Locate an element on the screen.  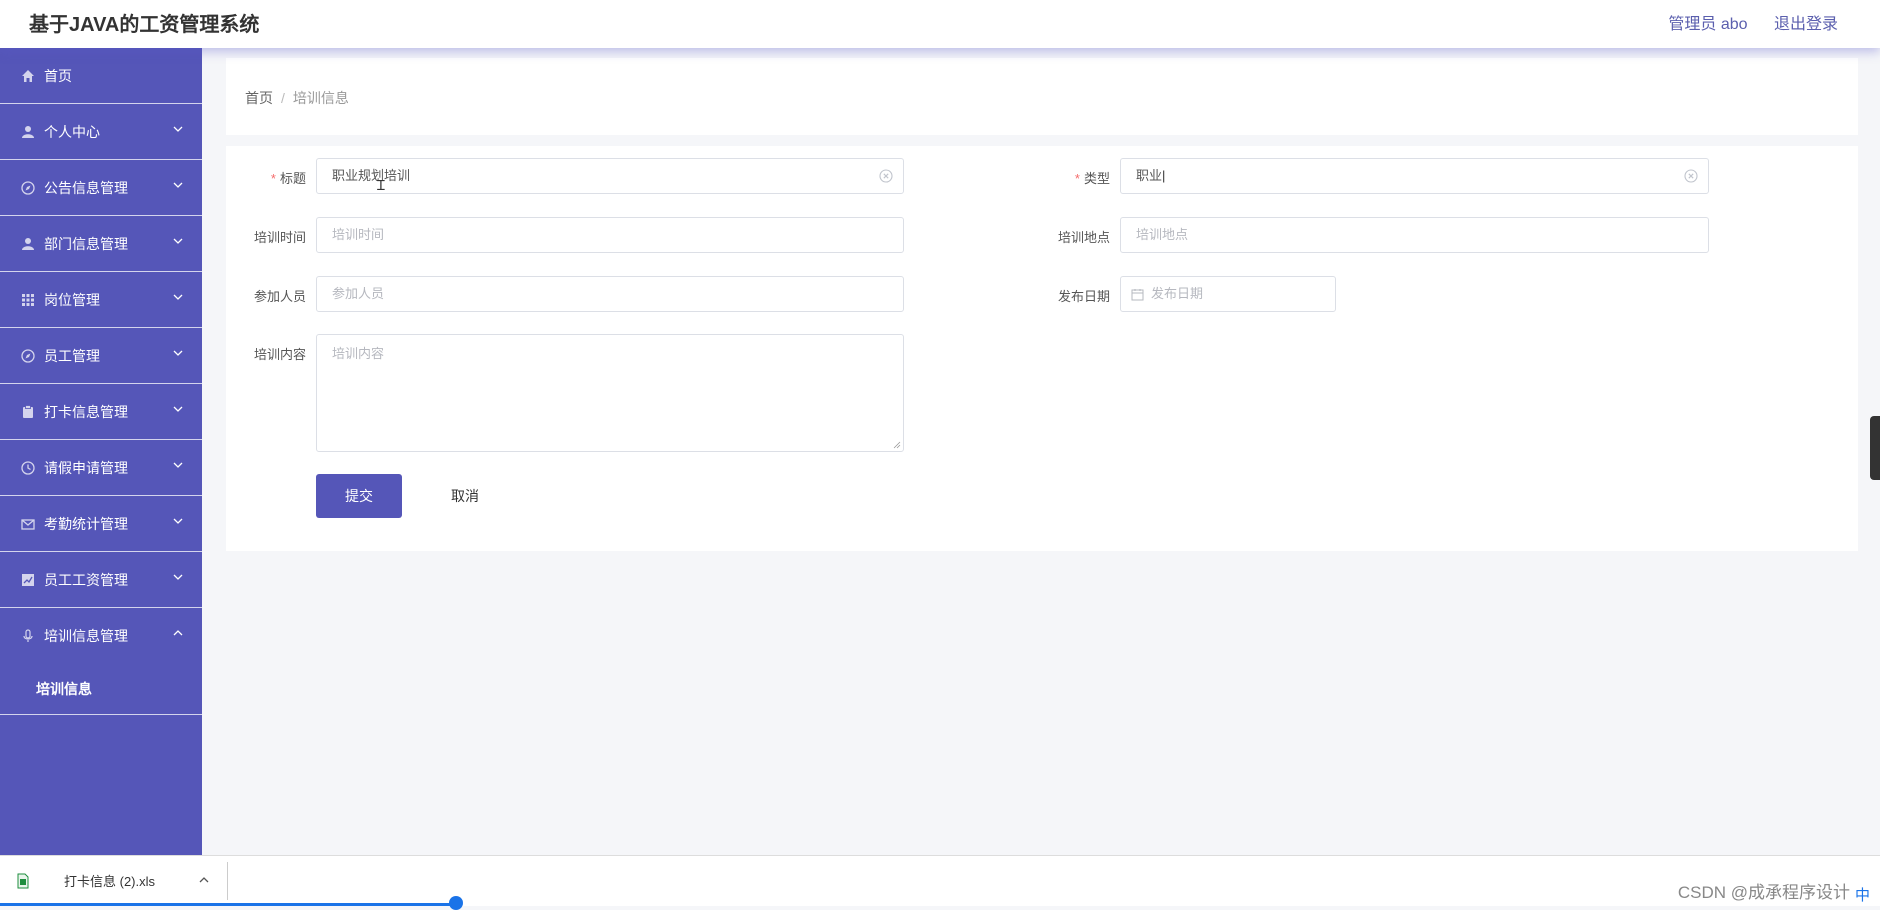
publish-date-picker: 发布日期 is located at coordinates (1228, 294).